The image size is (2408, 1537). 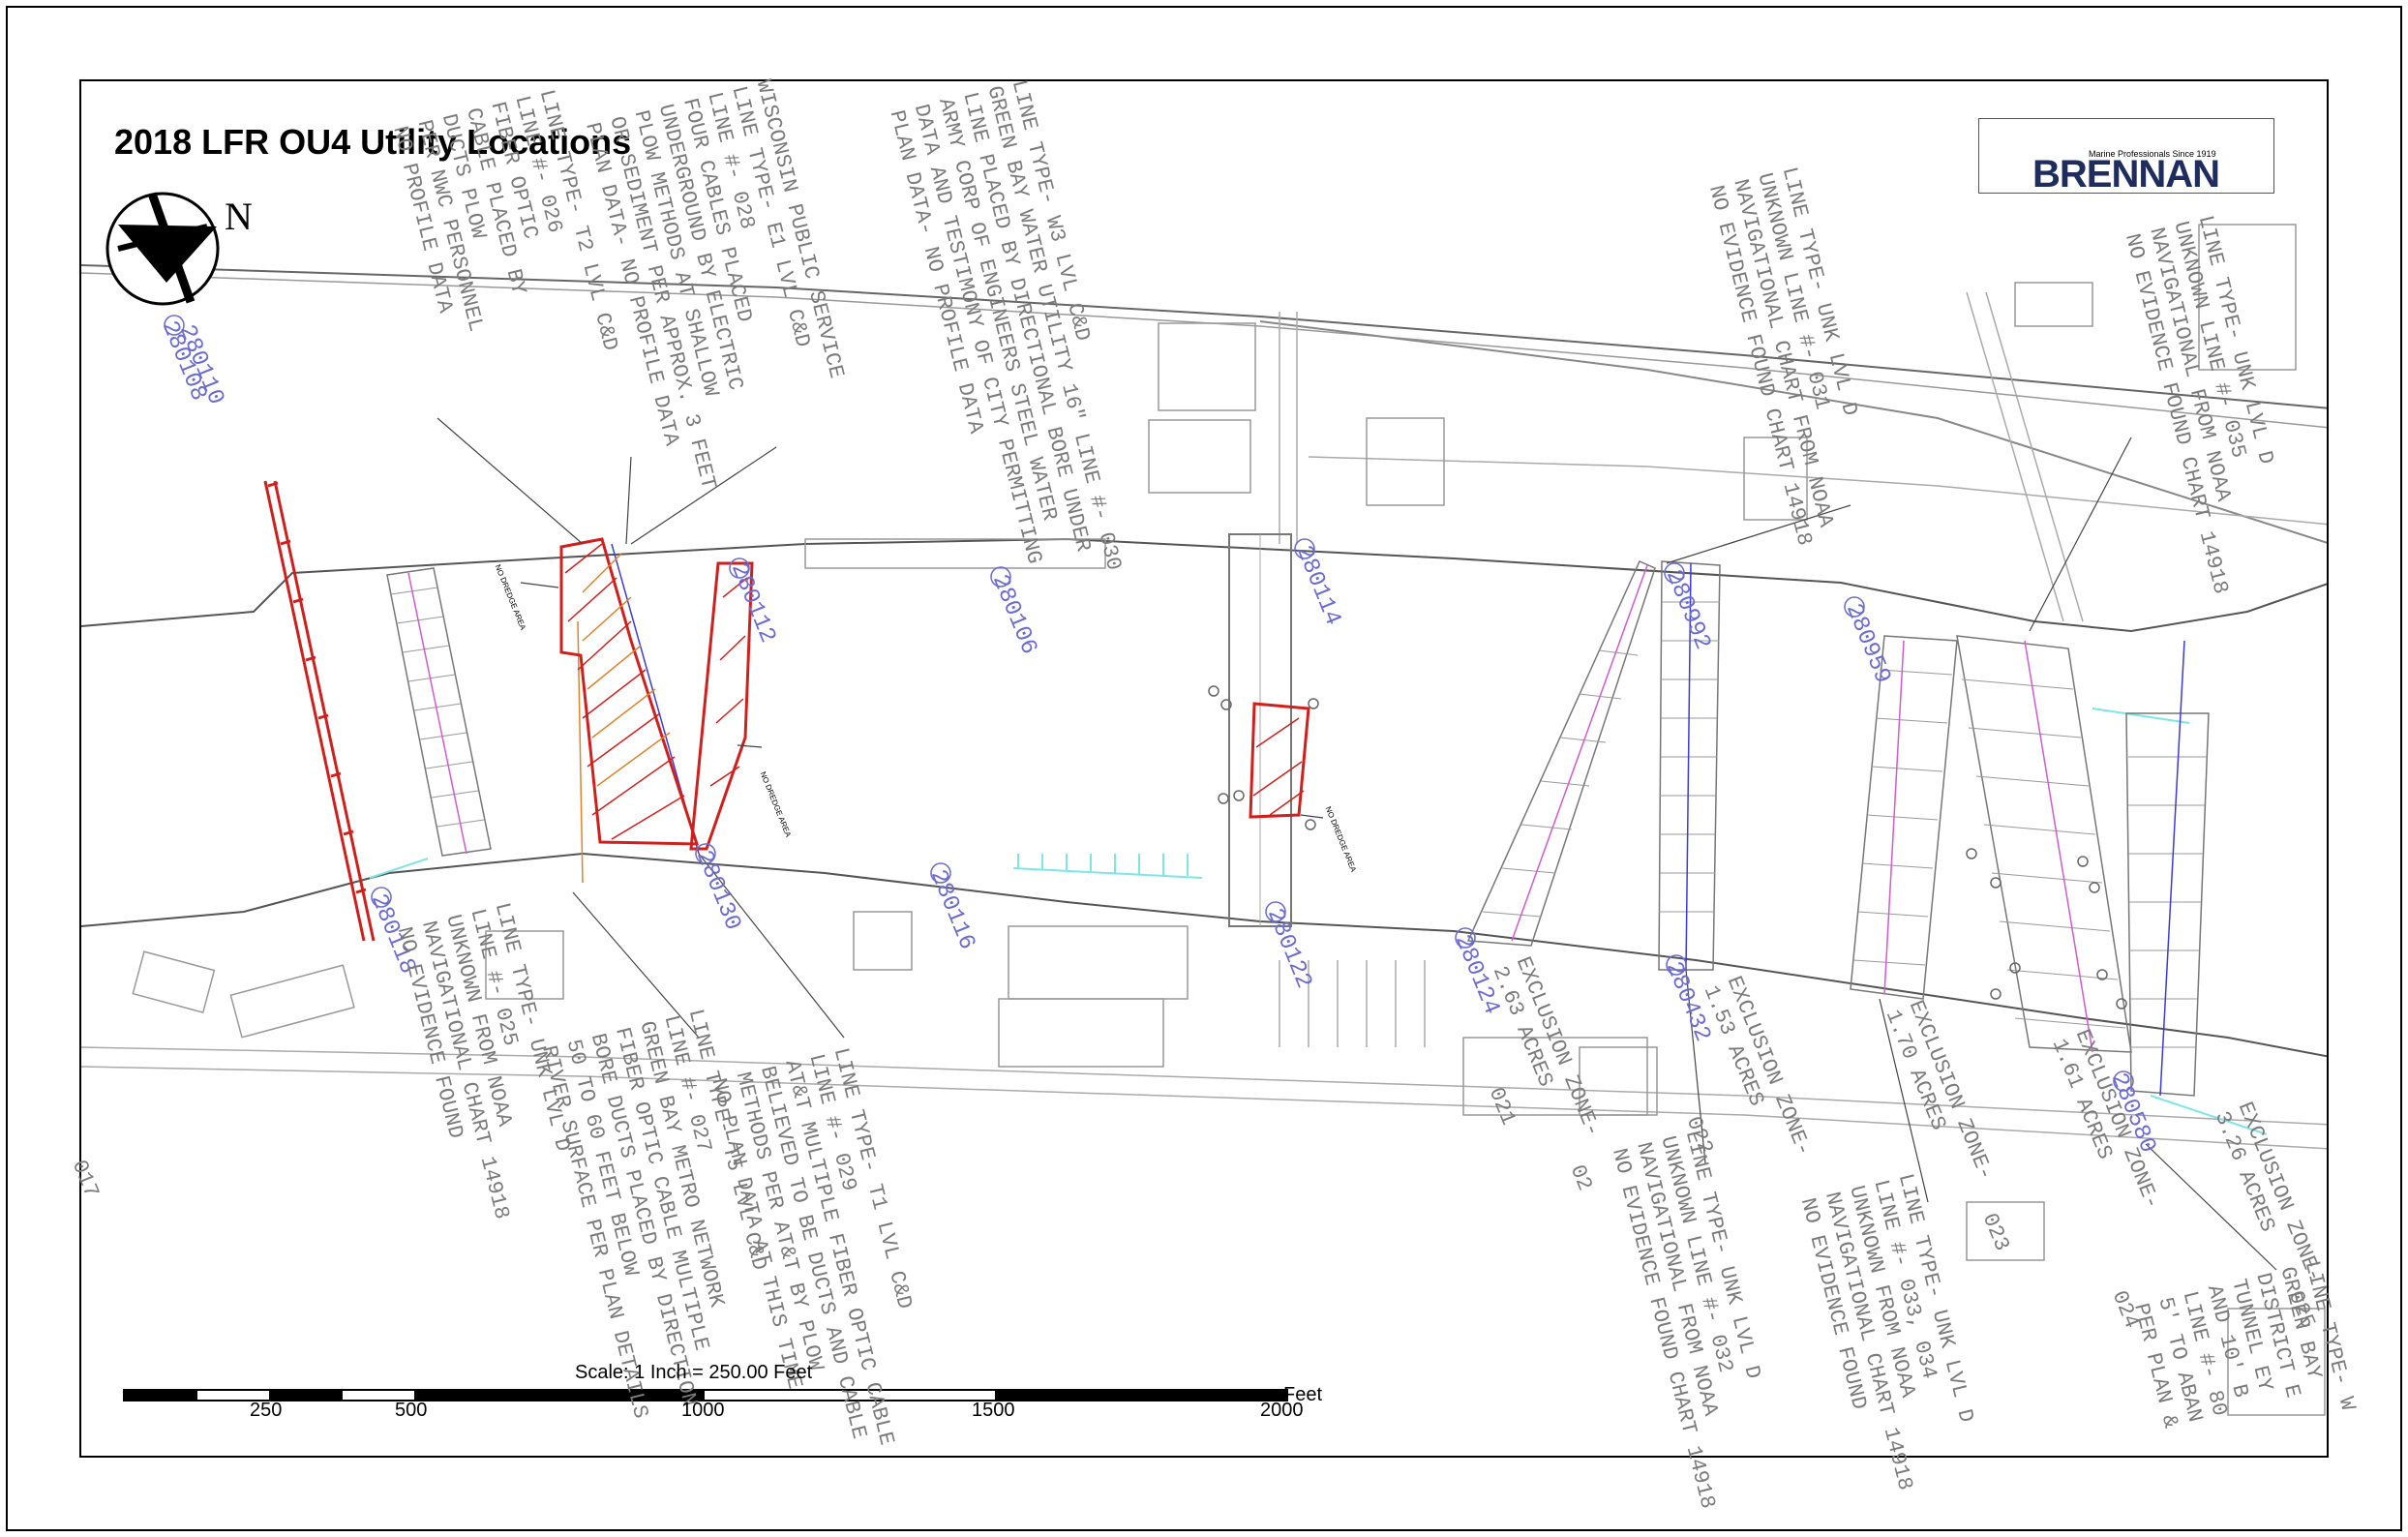 What do you see at coordinates (993, 1411) in the screenshot?
I see `scale-tick-label: 1500` at bounding box center [993, 1411].